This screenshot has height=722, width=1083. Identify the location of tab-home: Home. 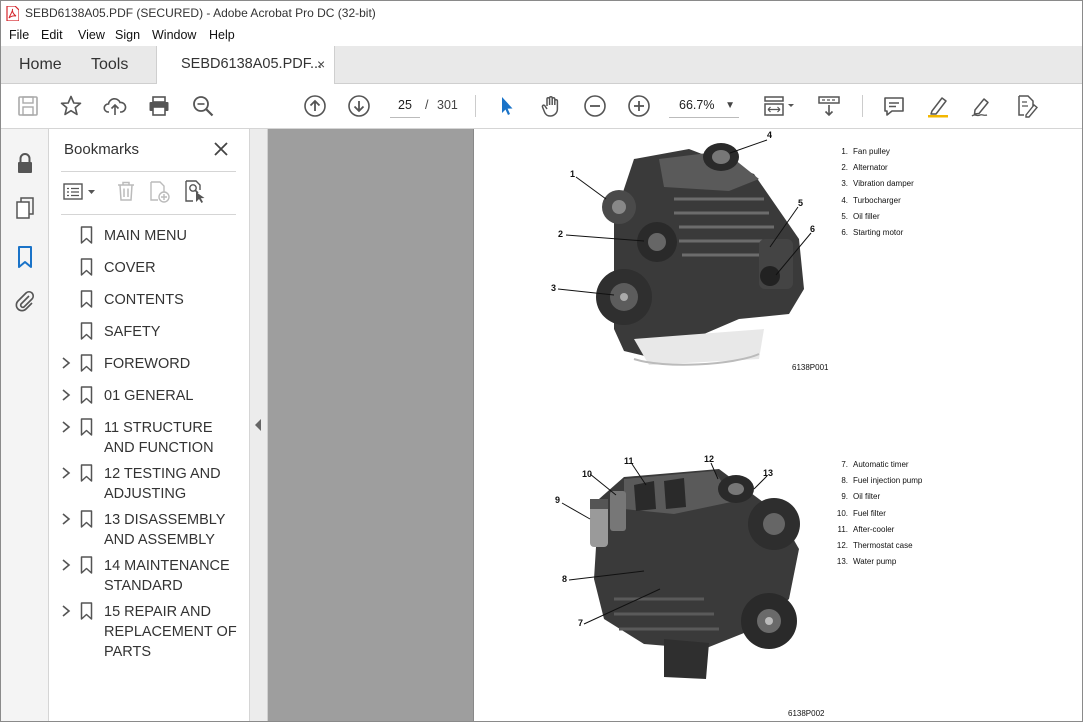
(40, 64).